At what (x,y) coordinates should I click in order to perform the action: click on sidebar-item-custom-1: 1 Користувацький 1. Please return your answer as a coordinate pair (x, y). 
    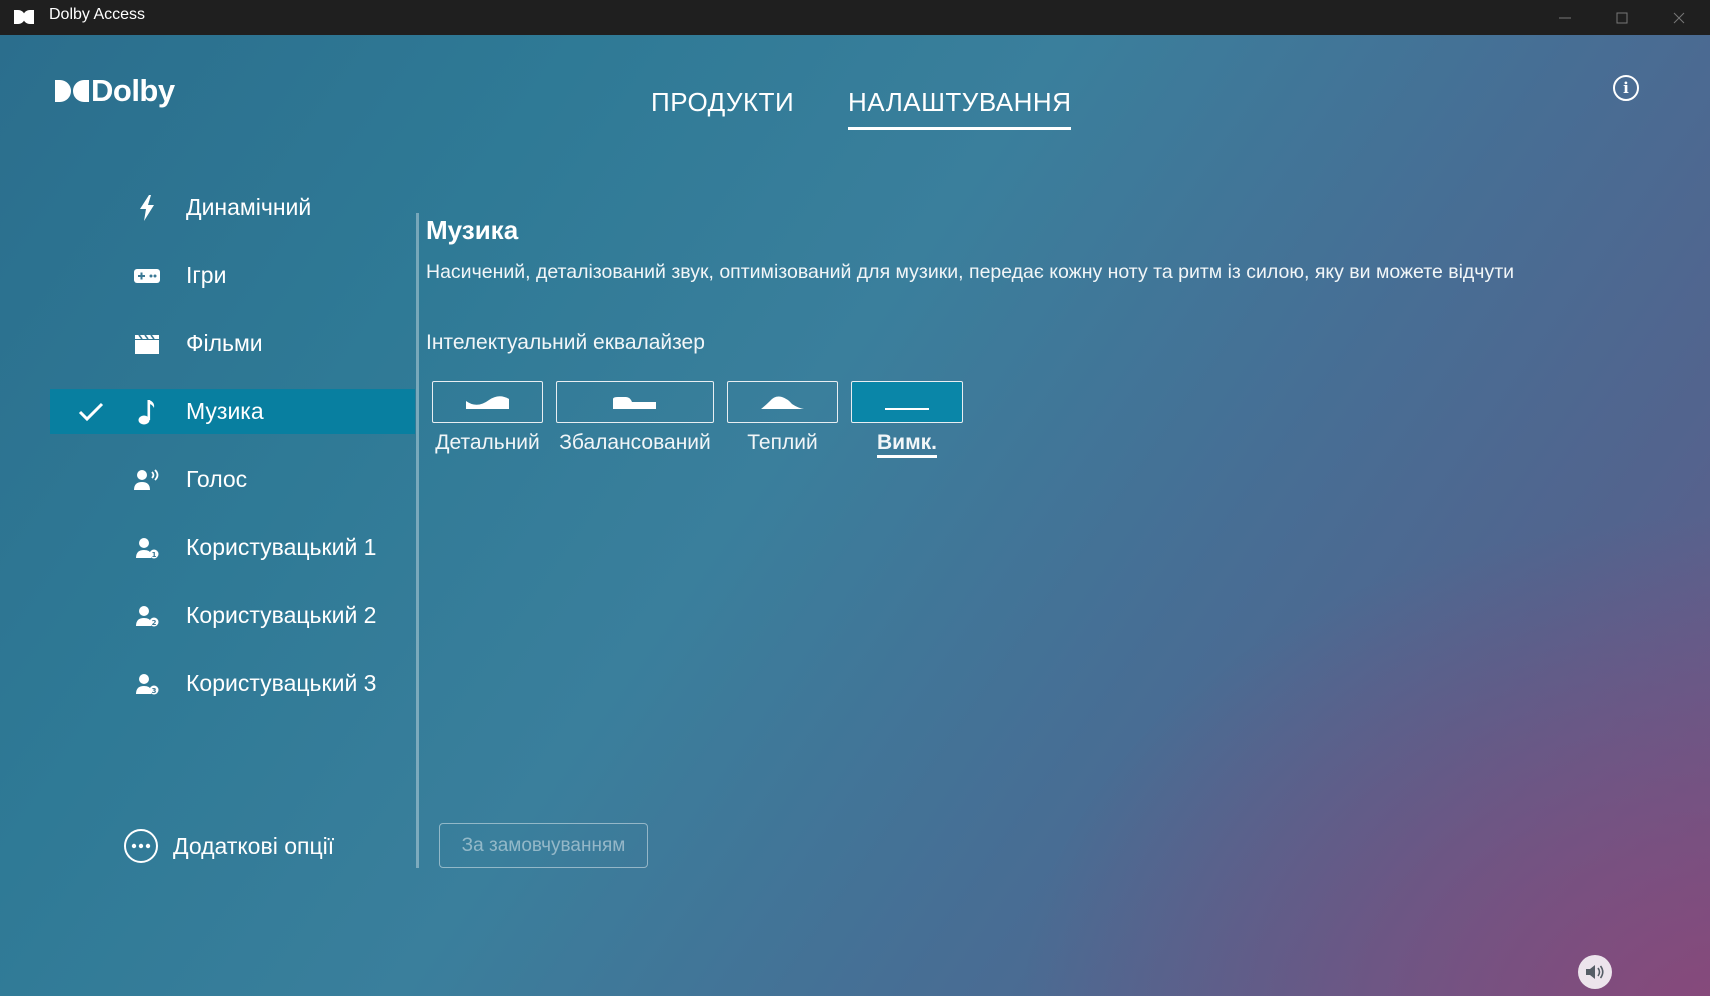
    Looking at the image, I should click on (232, 547).